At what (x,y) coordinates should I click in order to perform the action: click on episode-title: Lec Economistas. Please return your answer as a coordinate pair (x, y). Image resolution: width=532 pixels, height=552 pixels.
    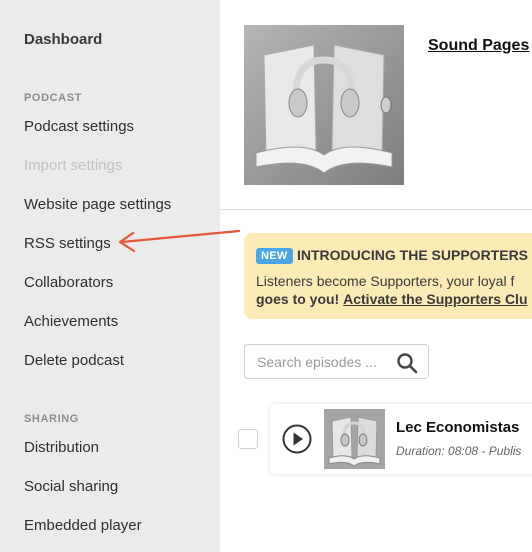
    Looking at the image, I should click on (457, 427).